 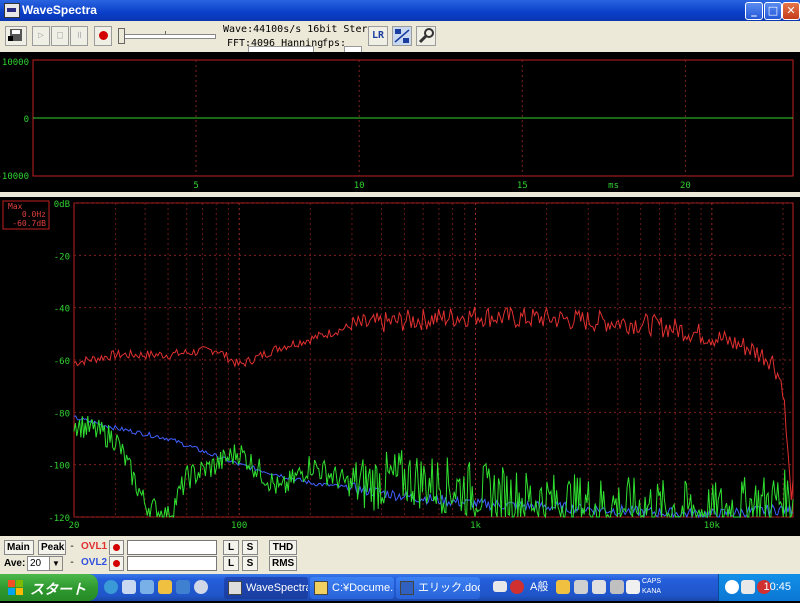 I want to click on l-button-2: L, so click(x=231, y=563).